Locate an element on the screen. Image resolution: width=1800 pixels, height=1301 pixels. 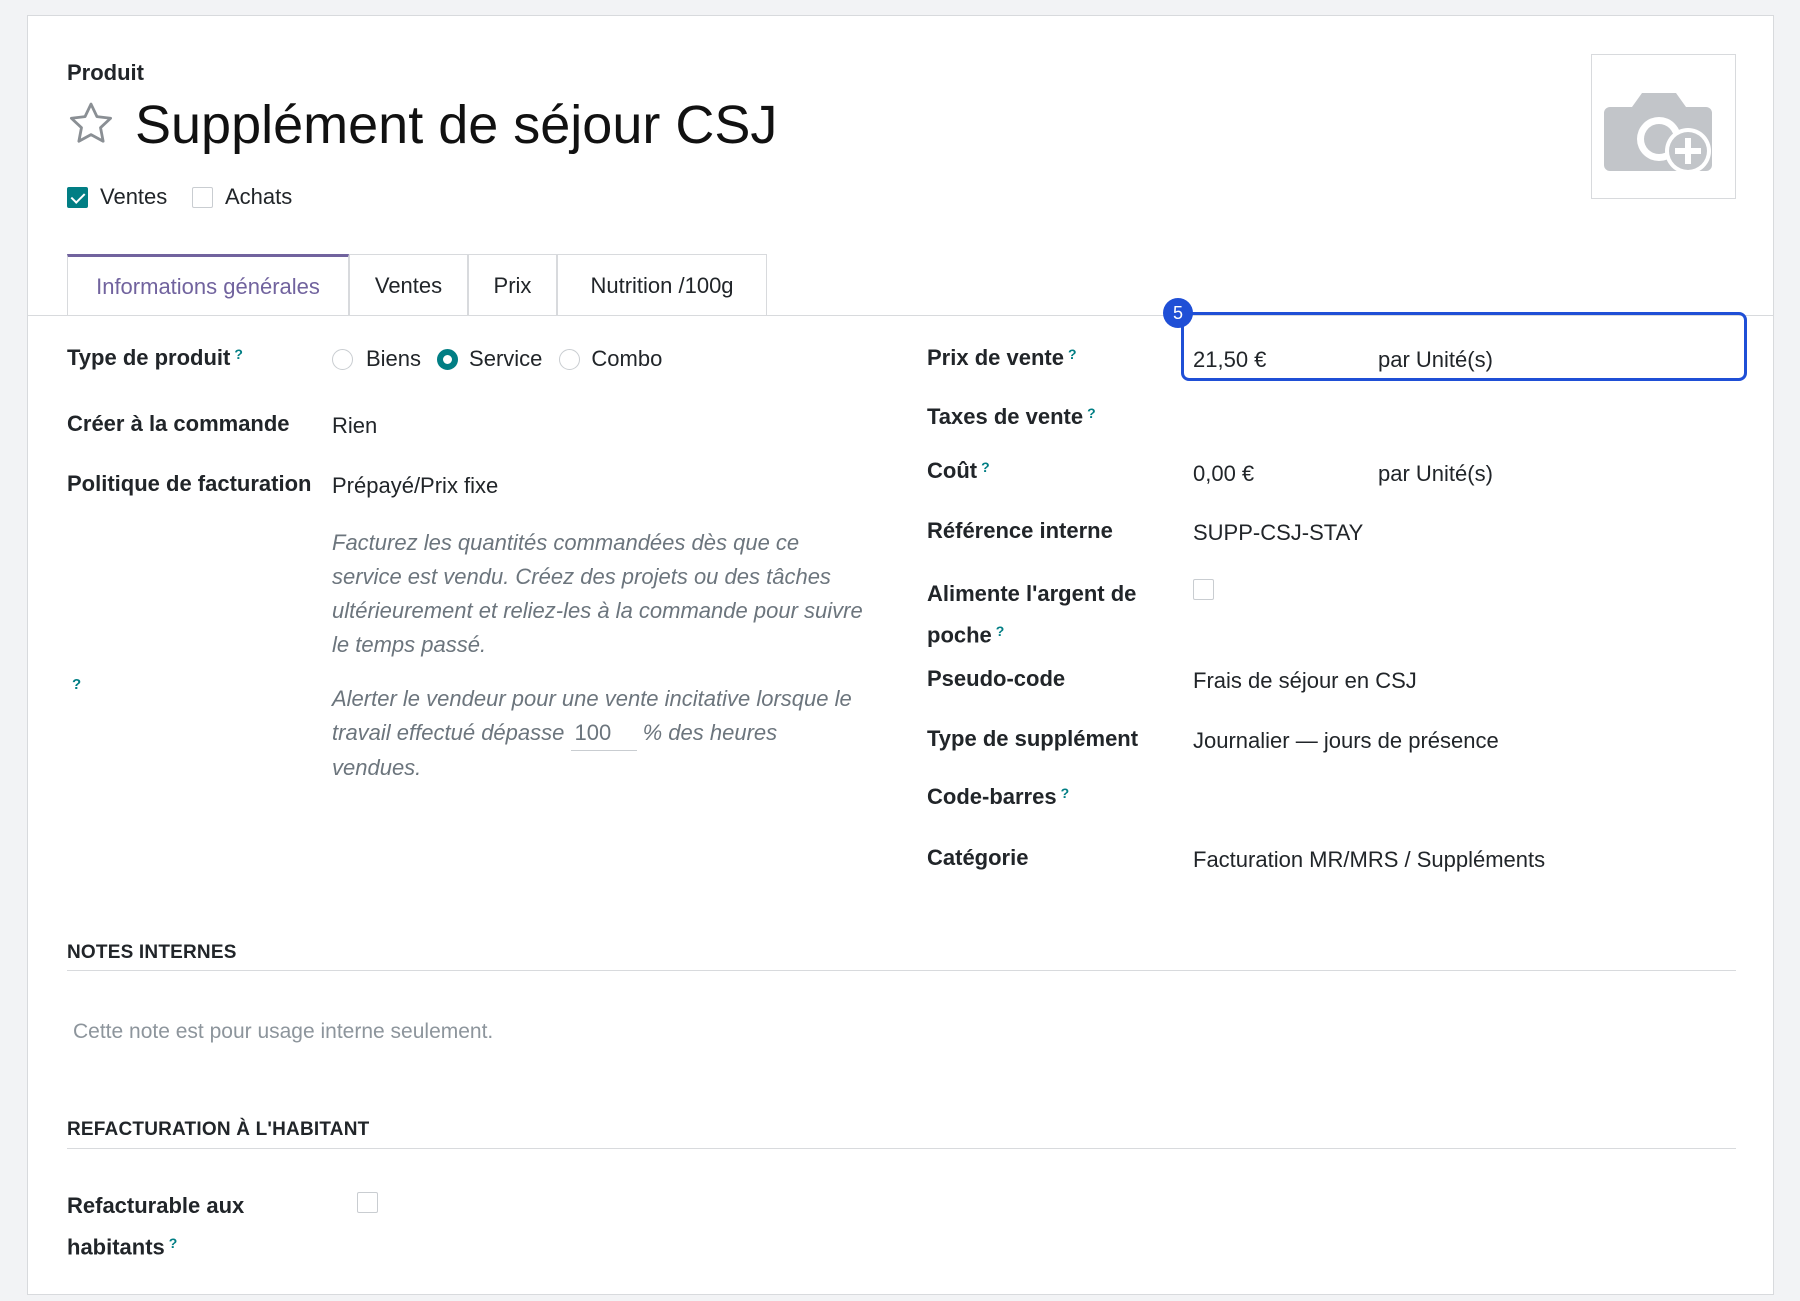
pseudo-code-input: Frais de séjour en CSJ is located at coordinates (1305, 681).